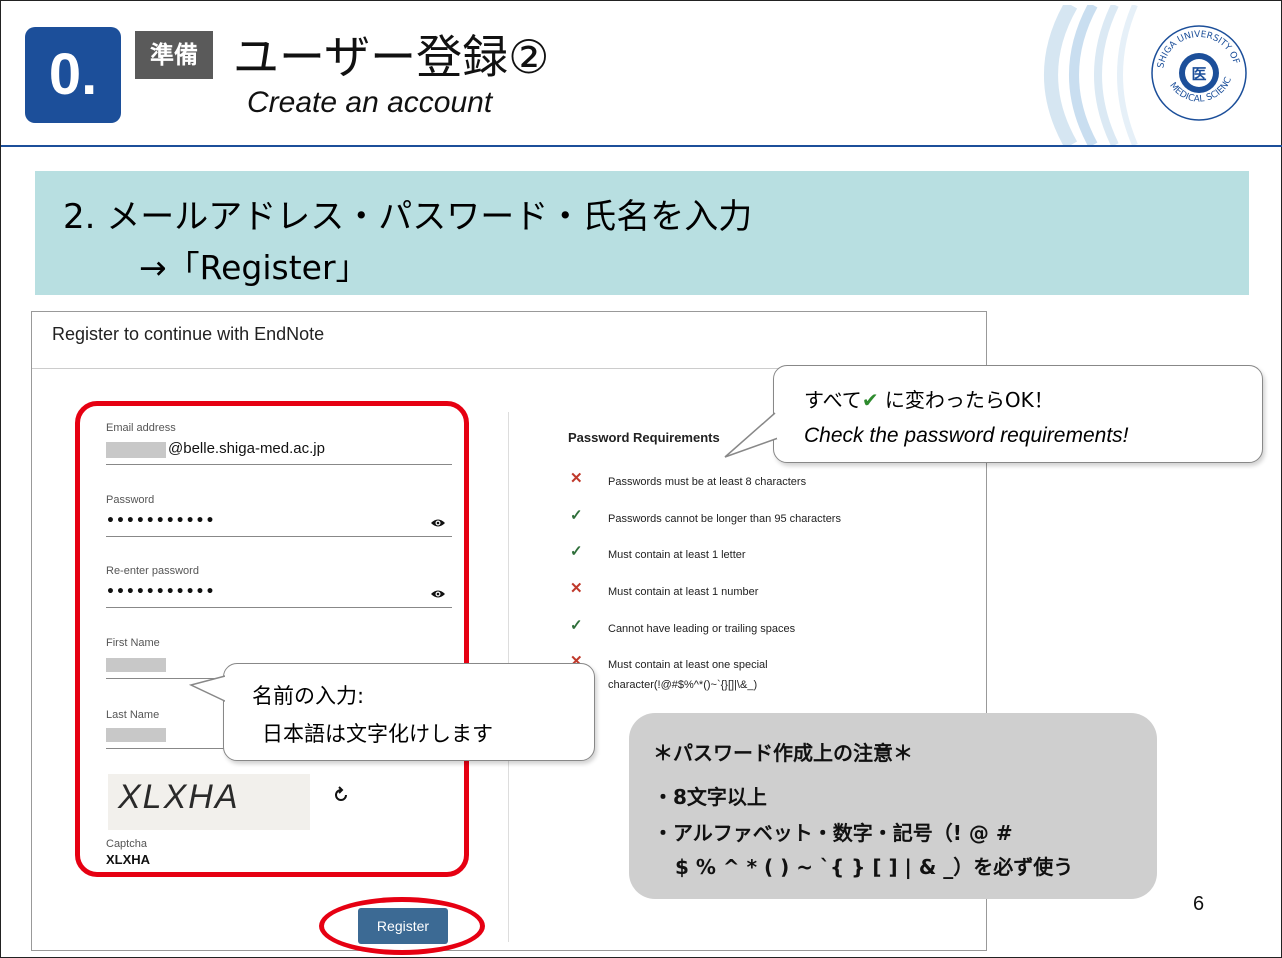 Image resolution: width=1282 pixels, height=958 pixels. What do you see at coordinates (308, 696) in the screenshot?
I see `name-callout-line1: 名前の入力:` at bounding box center [308, 696].